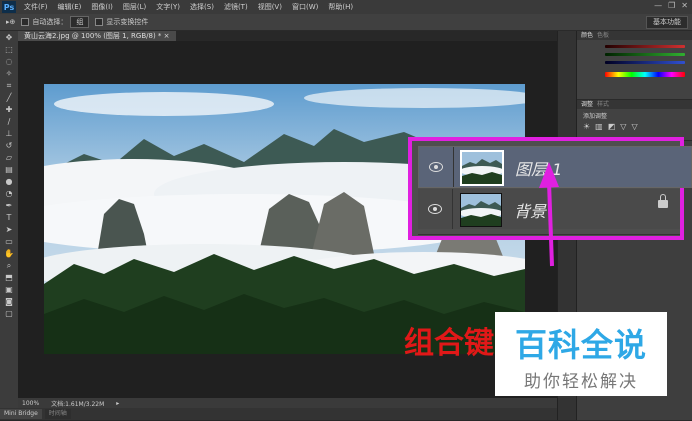  I want to click on vibrance-icon: ▽, so click(634, 126).